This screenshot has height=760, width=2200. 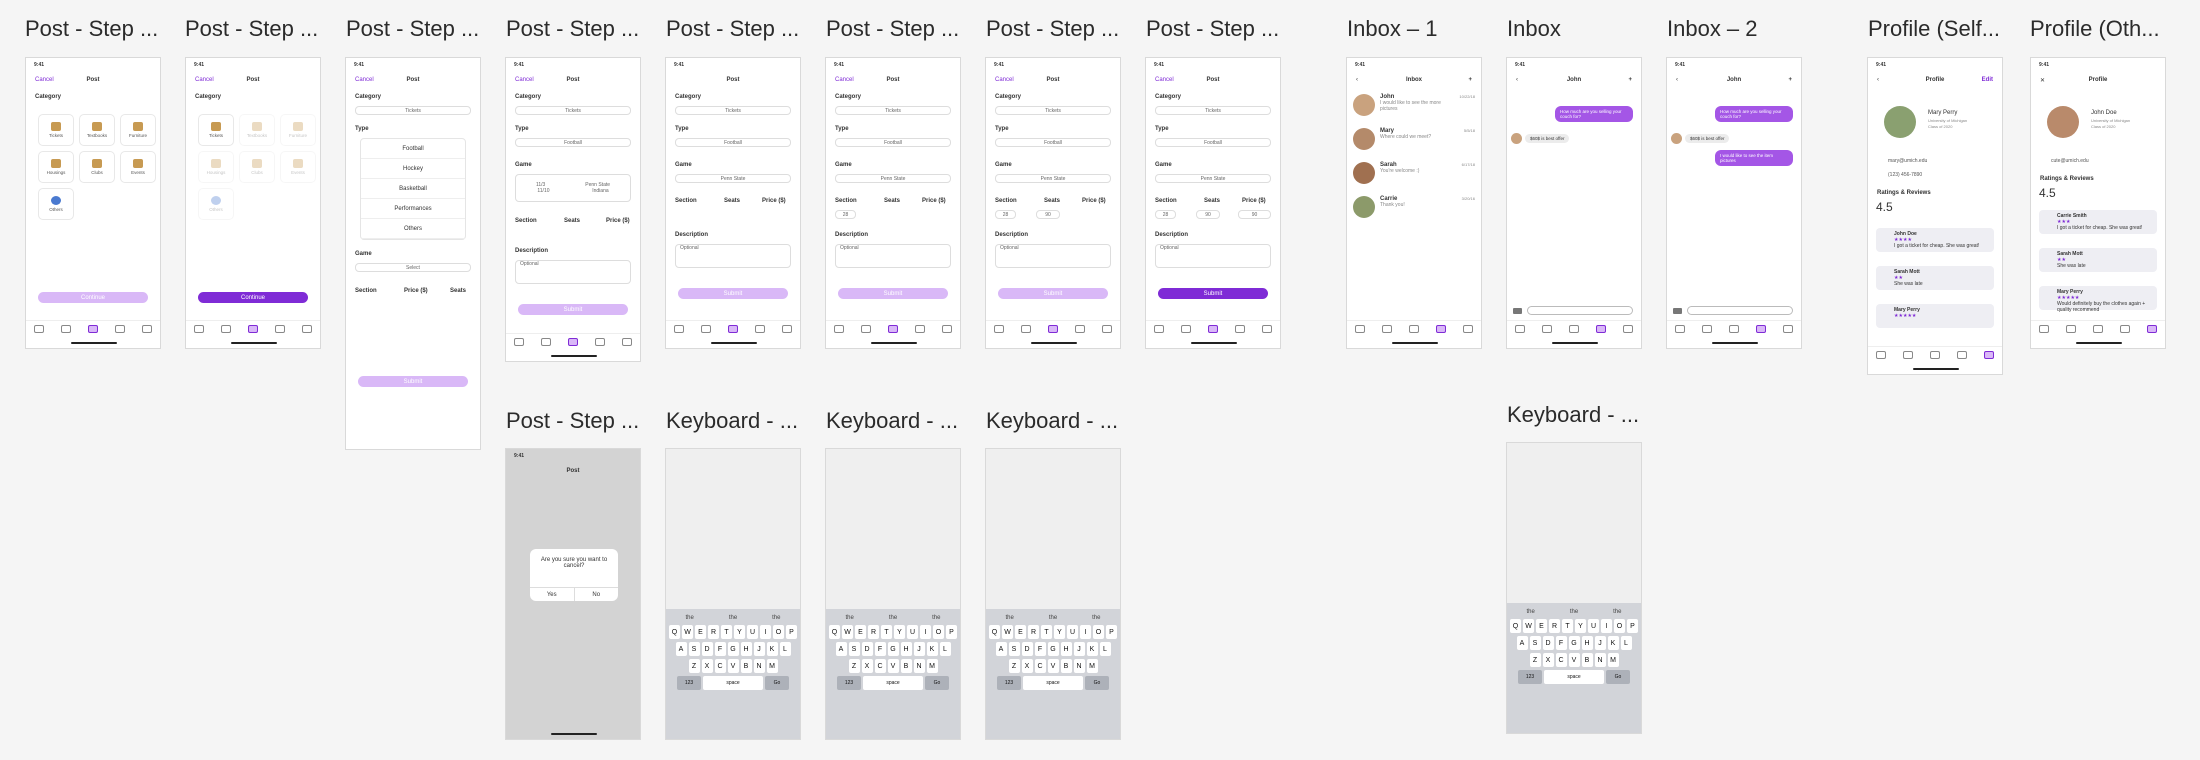 I want to click on key-n: N, so click(x=919, y=666).